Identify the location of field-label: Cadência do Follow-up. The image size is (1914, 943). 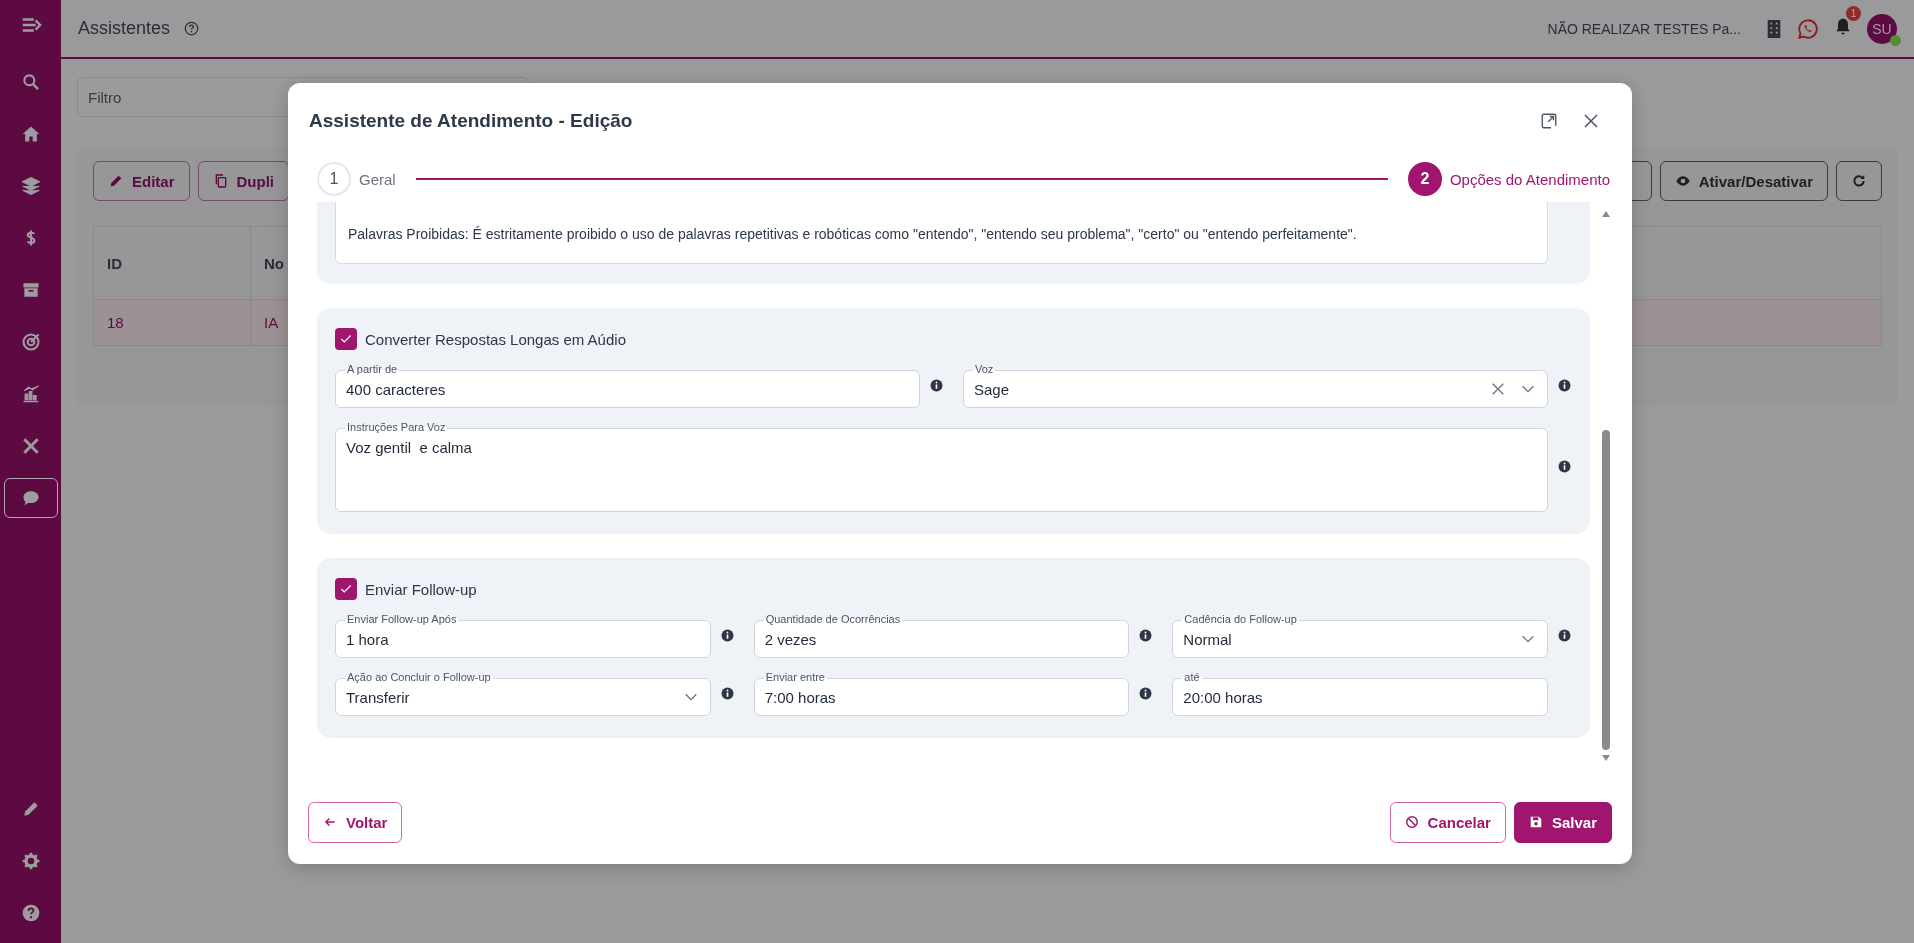
(1240, 619).